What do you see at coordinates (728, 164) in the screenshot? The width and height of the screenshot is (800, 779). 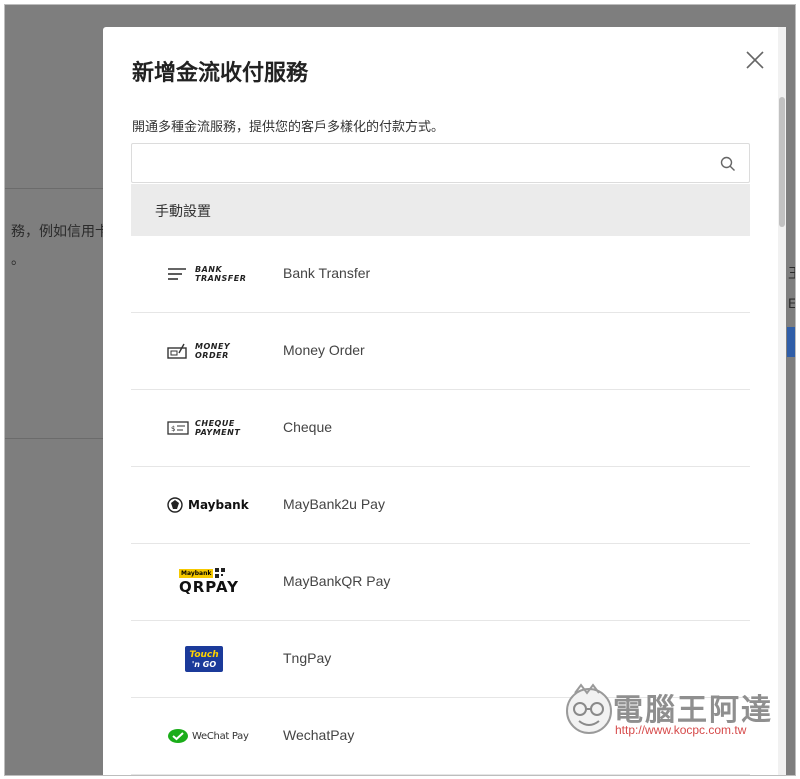 I see `search-icon` at bounding box center [728, 164].